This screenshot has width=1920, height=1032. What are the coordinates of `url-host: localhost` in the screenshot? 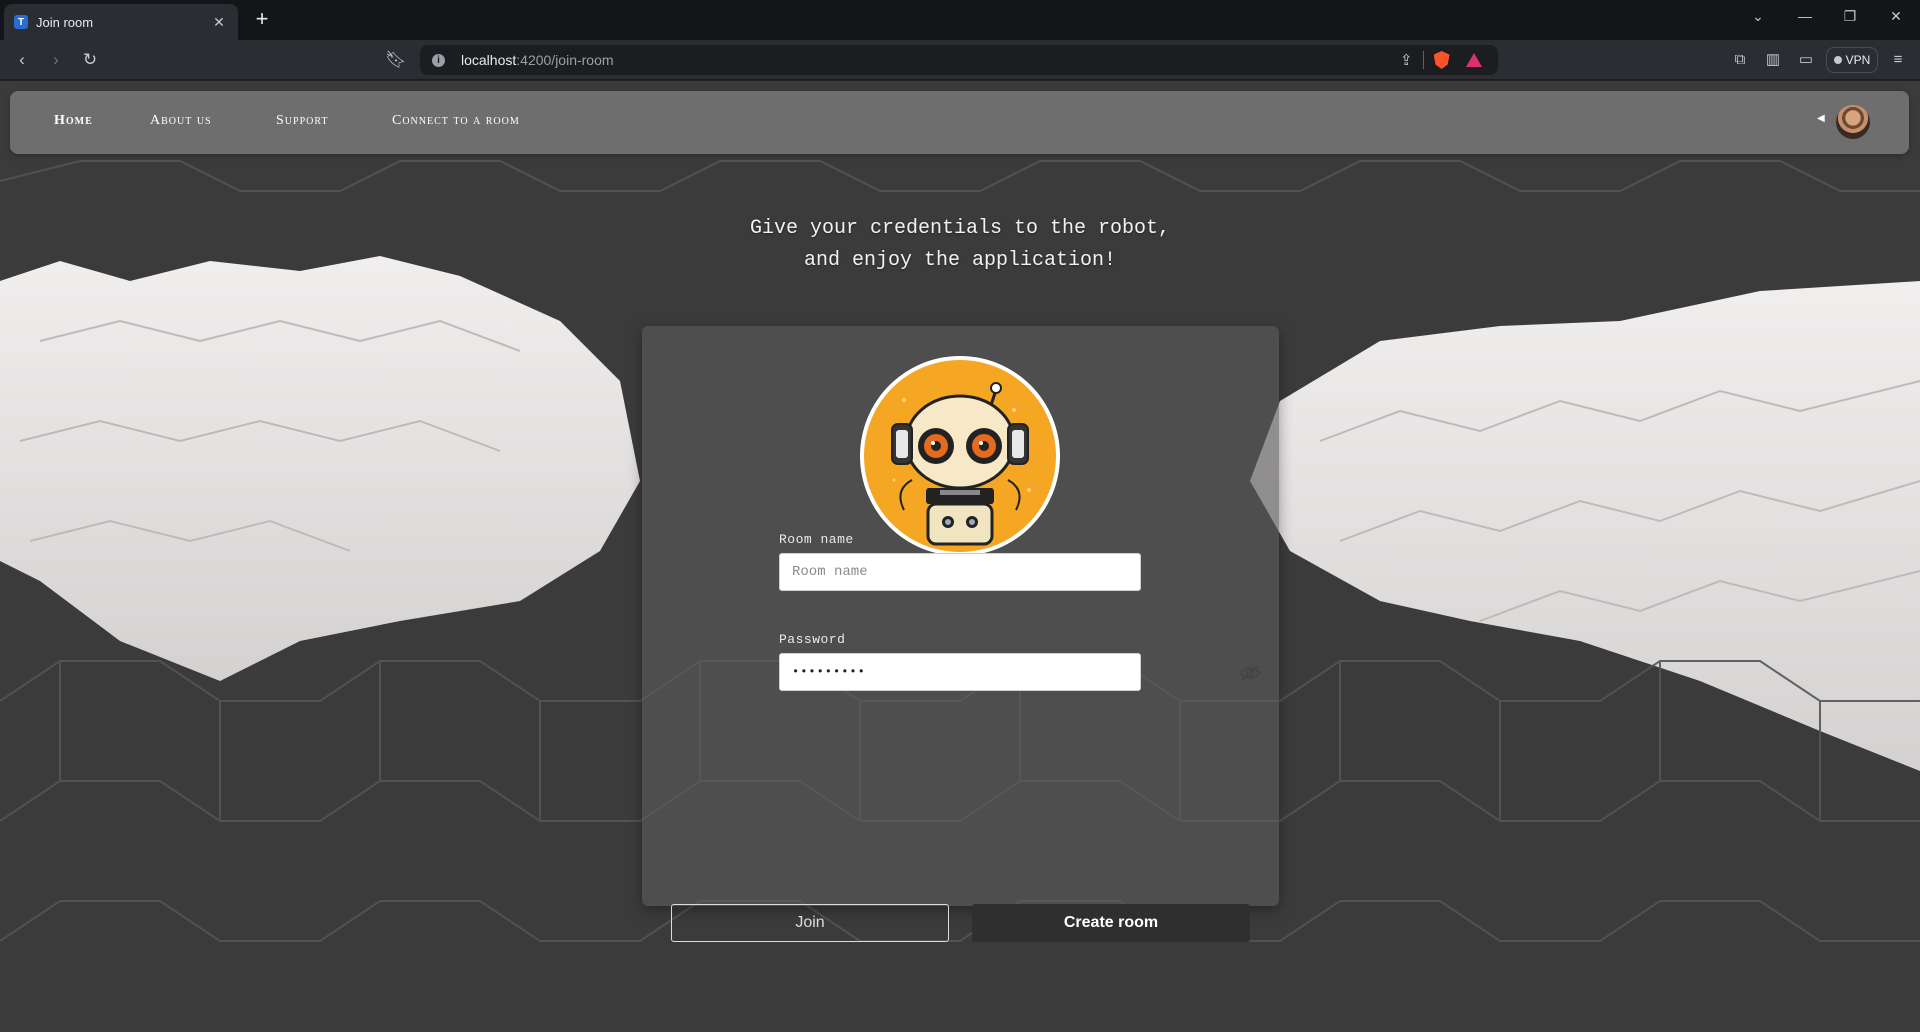 It's located at (489, 60).